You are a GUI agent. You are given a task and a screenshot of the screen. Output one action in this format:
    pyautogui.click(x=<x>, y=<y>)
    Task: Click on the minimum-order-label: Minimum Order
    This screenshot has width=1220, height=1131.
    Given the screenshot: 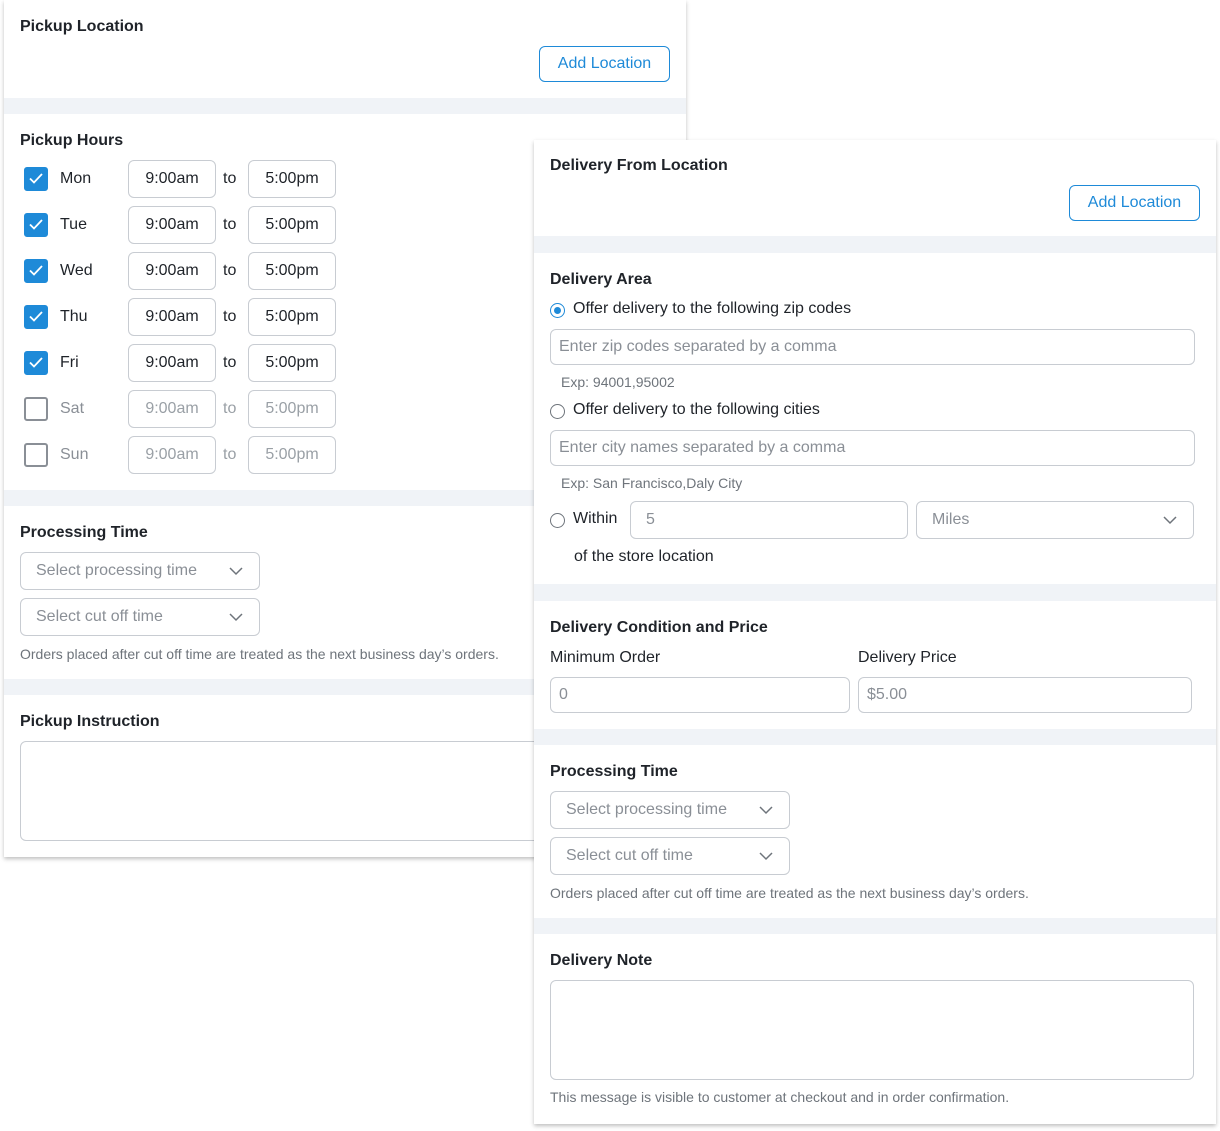 What is the action you would take?
    pyautogui.click(x=605, y=657)
    